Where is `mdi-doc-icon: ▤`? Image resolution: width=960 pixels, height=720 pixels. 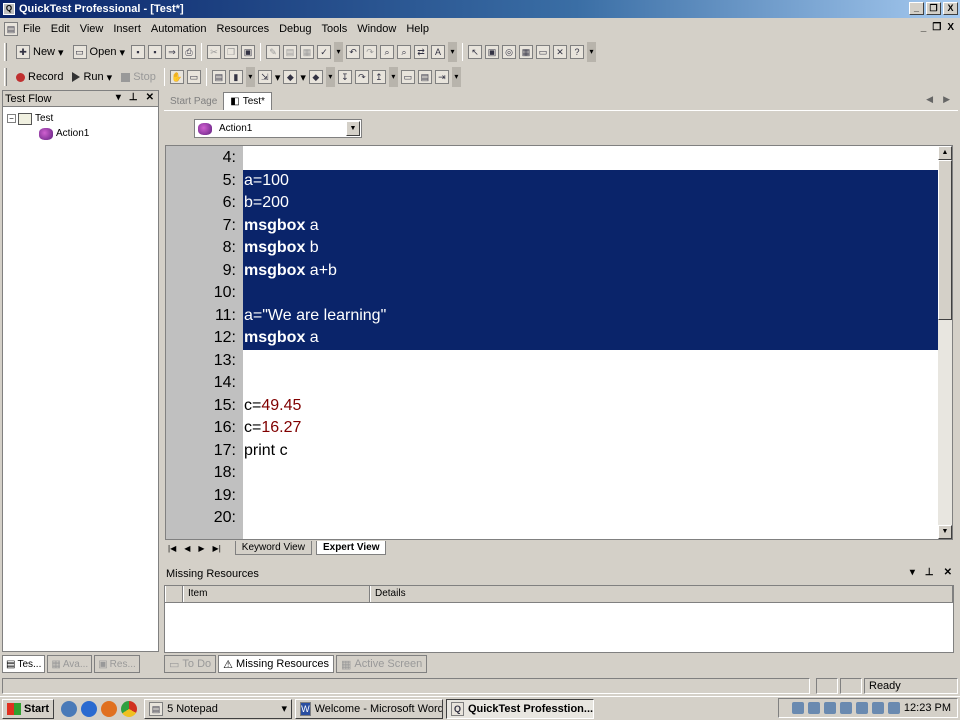
mdi-doc-icon: ▤ is located at coordinates (11, 29).